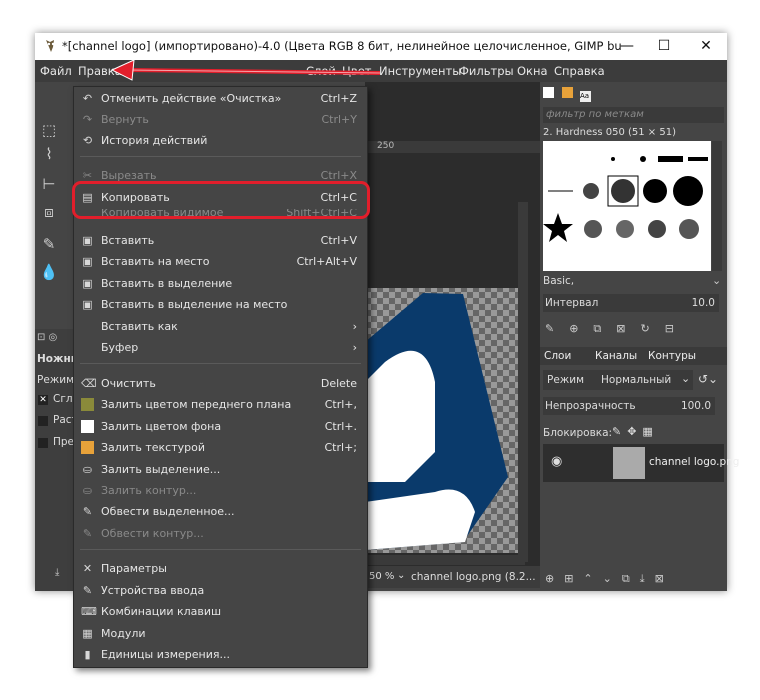  Describe the element at coordinates (339, 119) in the screenshot. I see `redo-shortcut: Ctrl+Y` at that location.